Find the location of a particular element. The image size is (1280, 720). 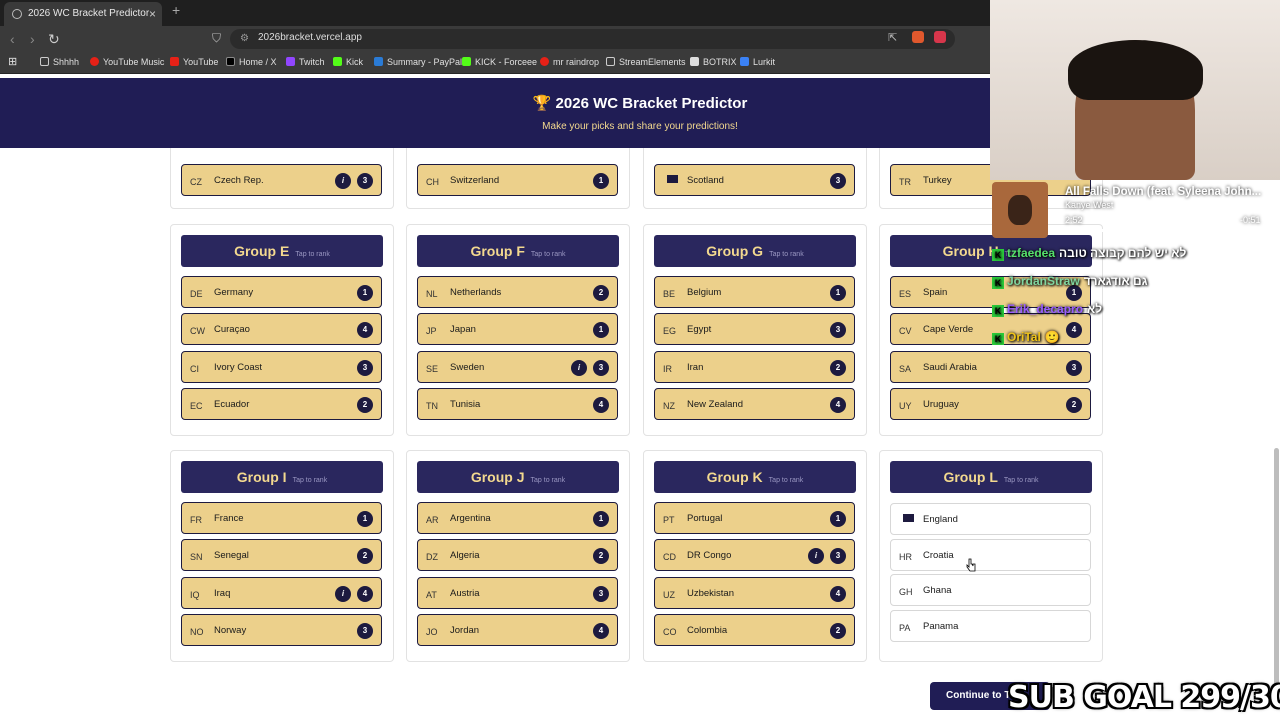

team-name: Norway is located at coordinates (230, 630).